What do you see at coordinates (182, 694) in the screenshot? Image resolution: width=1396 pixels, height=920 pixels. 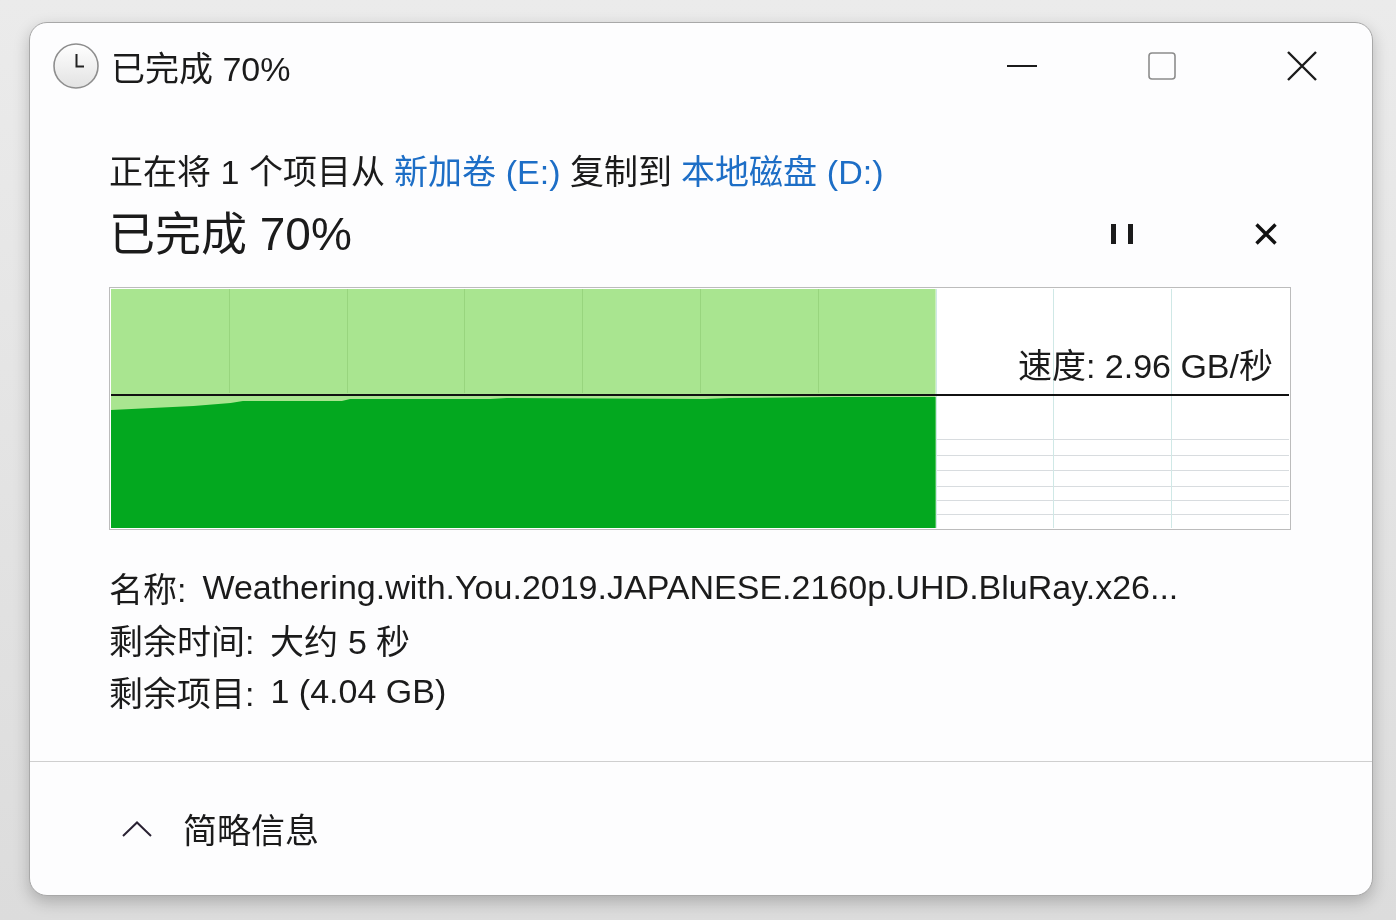 I see `detail-label: 剩余项目:` at bounding box center [182, 694].